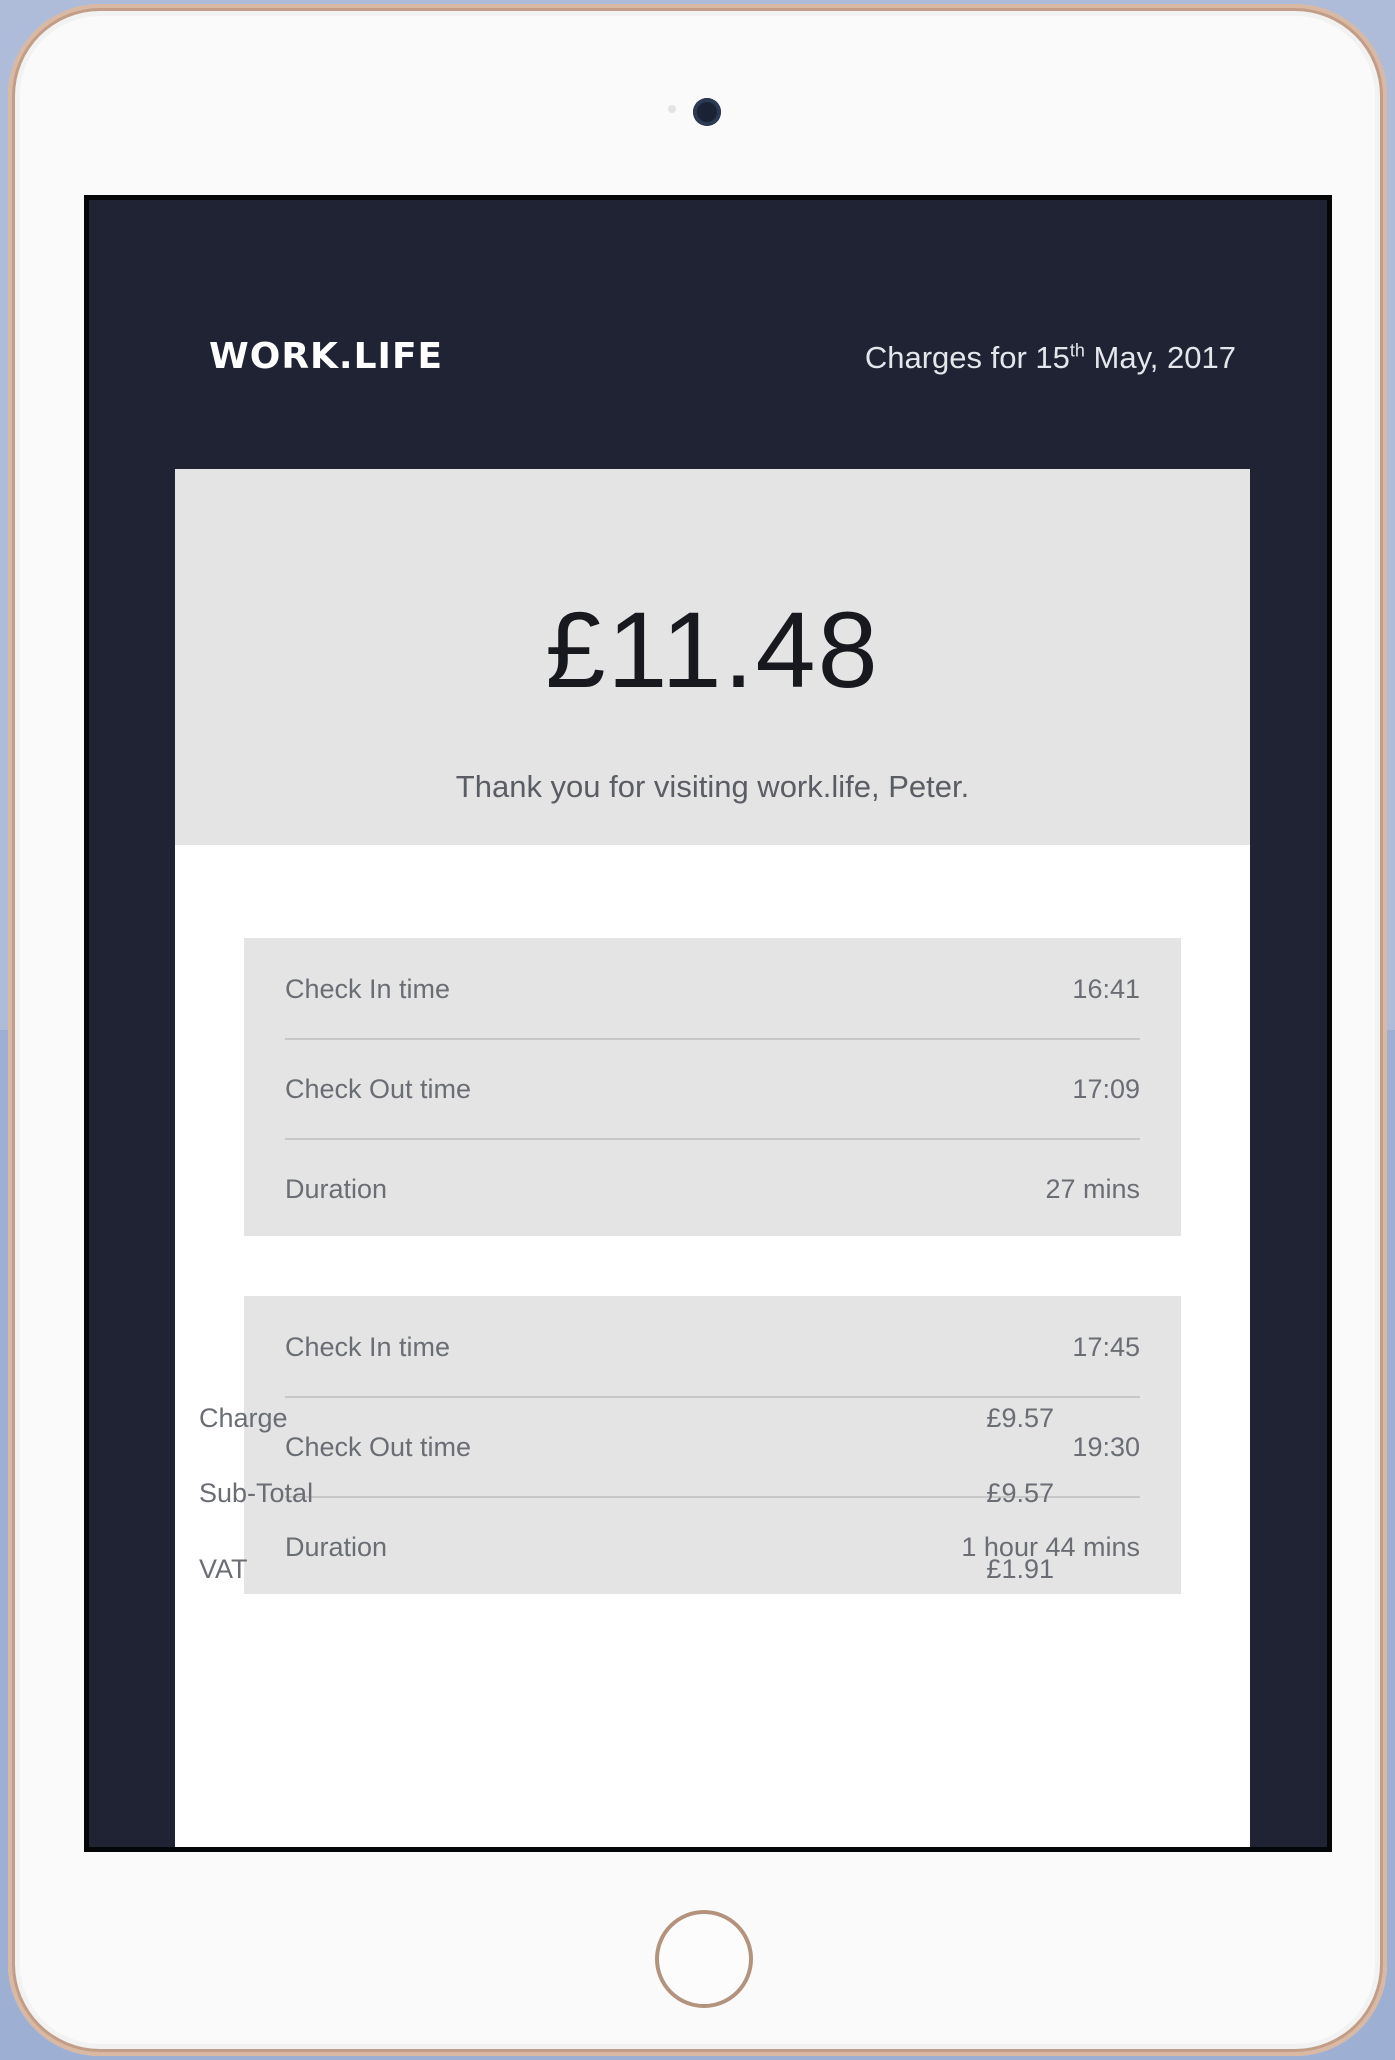  What do you see at coordinates (1092, 1189) in the screenshot?
I see `duration-value: 27 mins` at bounding box center [1092, 1189].